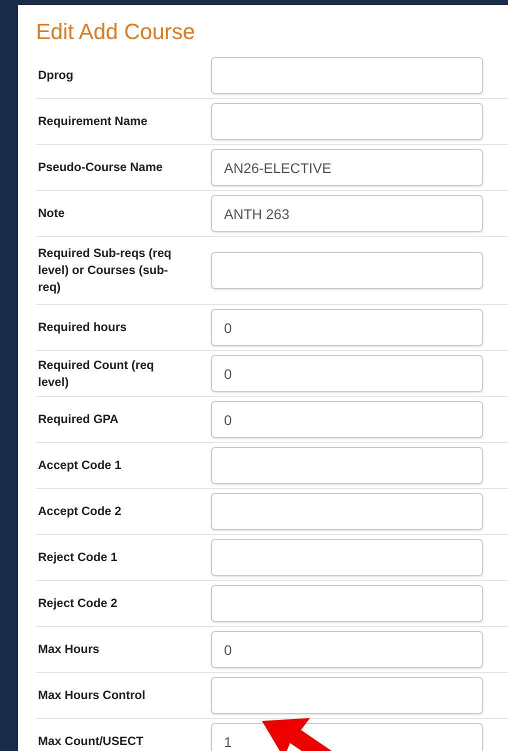  Describe the element at coordinates (116, 32) in the screenshot. I see `page-title: Edit Add Course` at that location.